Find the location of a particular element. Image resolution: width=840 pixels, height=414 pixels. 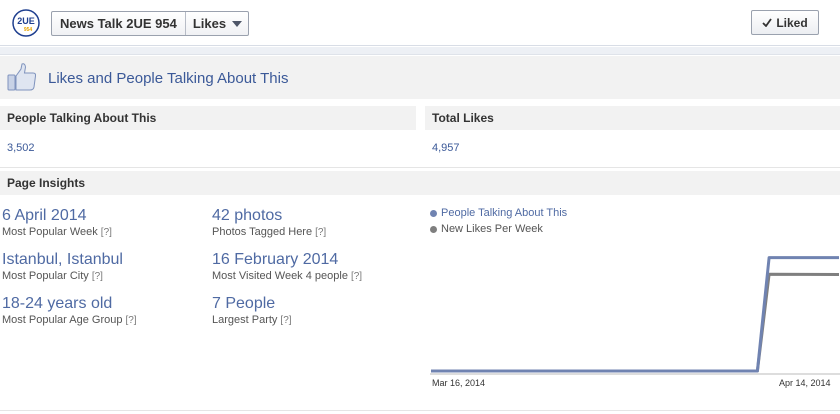

page-name: News Talk 2UE 954 is located at coordinates (119, 23).